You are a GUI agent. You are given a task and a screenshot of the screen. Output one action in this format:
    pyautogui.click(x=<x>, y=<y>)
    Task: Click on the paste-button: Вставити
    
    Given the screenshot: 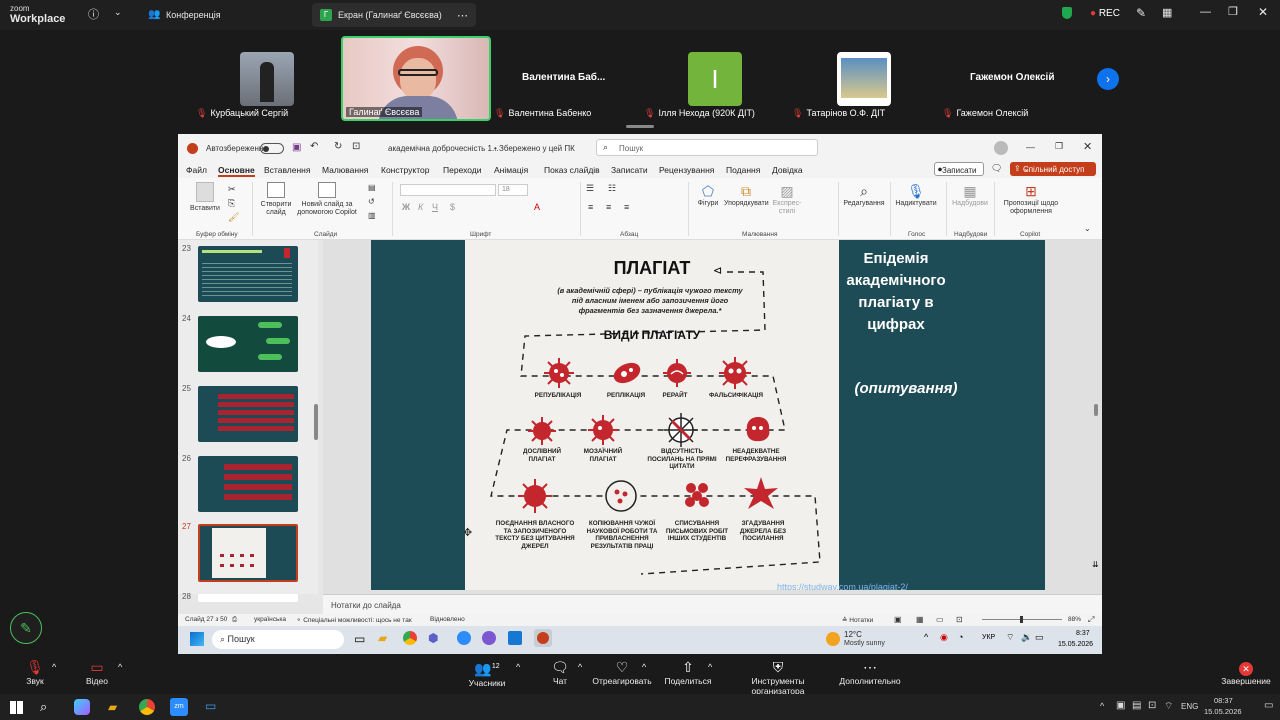 What is the action you would take?
    pyautogui.click(x=205, y=197)
    